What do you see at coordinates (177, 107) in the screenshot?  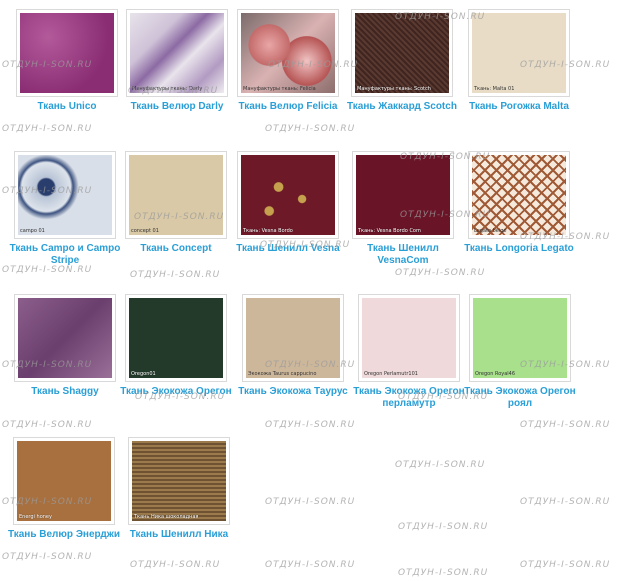 I see `fabric-name-link: Ткань Велюр Darly` at bounding box center [177, 107].